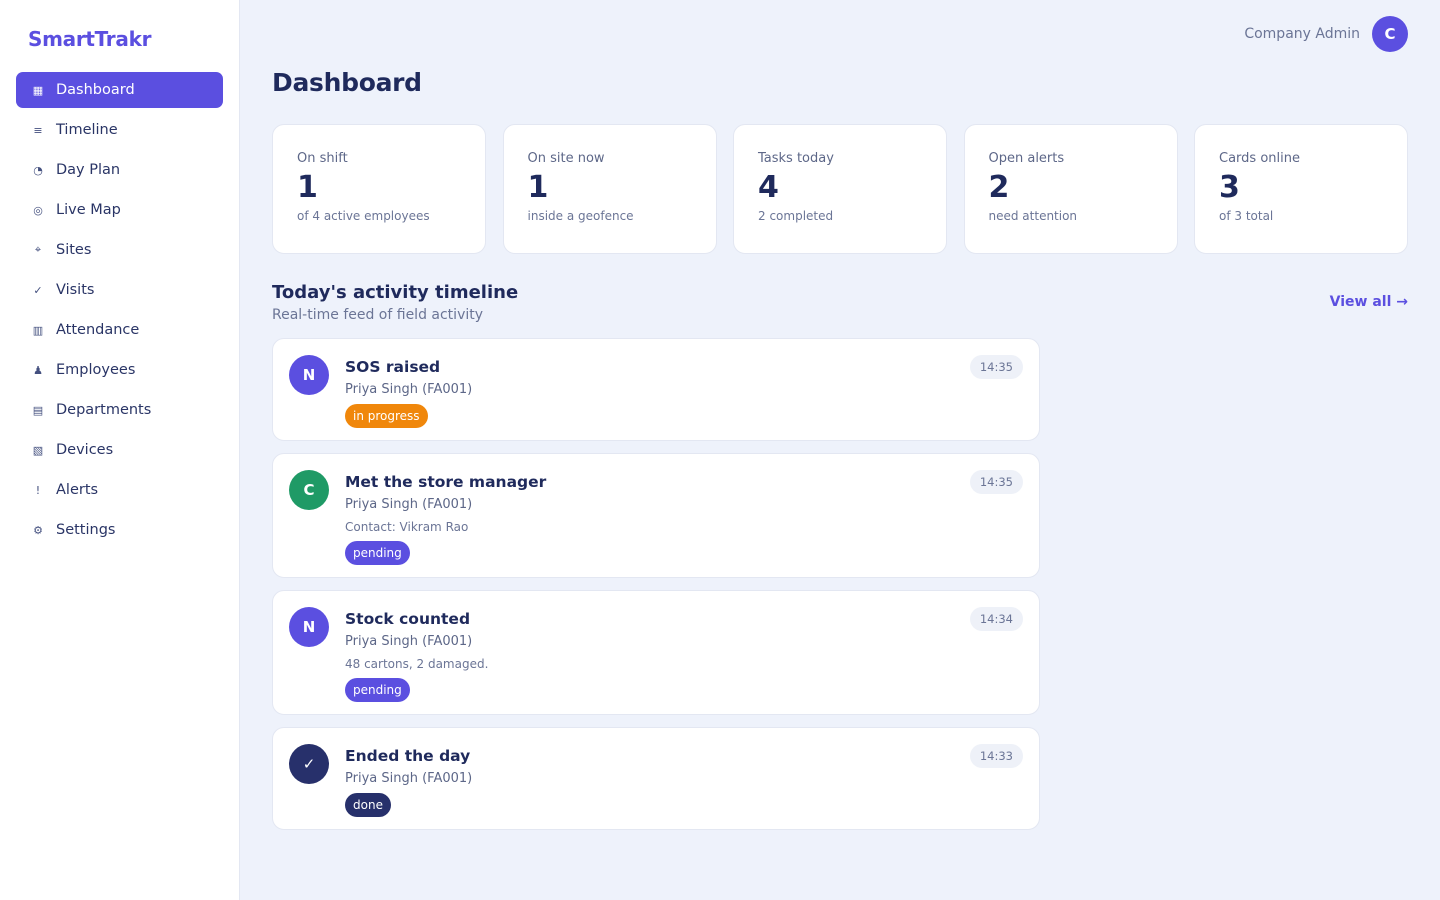  Describe the element at coordinates (1070, 189) in the screenshot. I see `stat-card: Open alerts 2 need attention` at that location.